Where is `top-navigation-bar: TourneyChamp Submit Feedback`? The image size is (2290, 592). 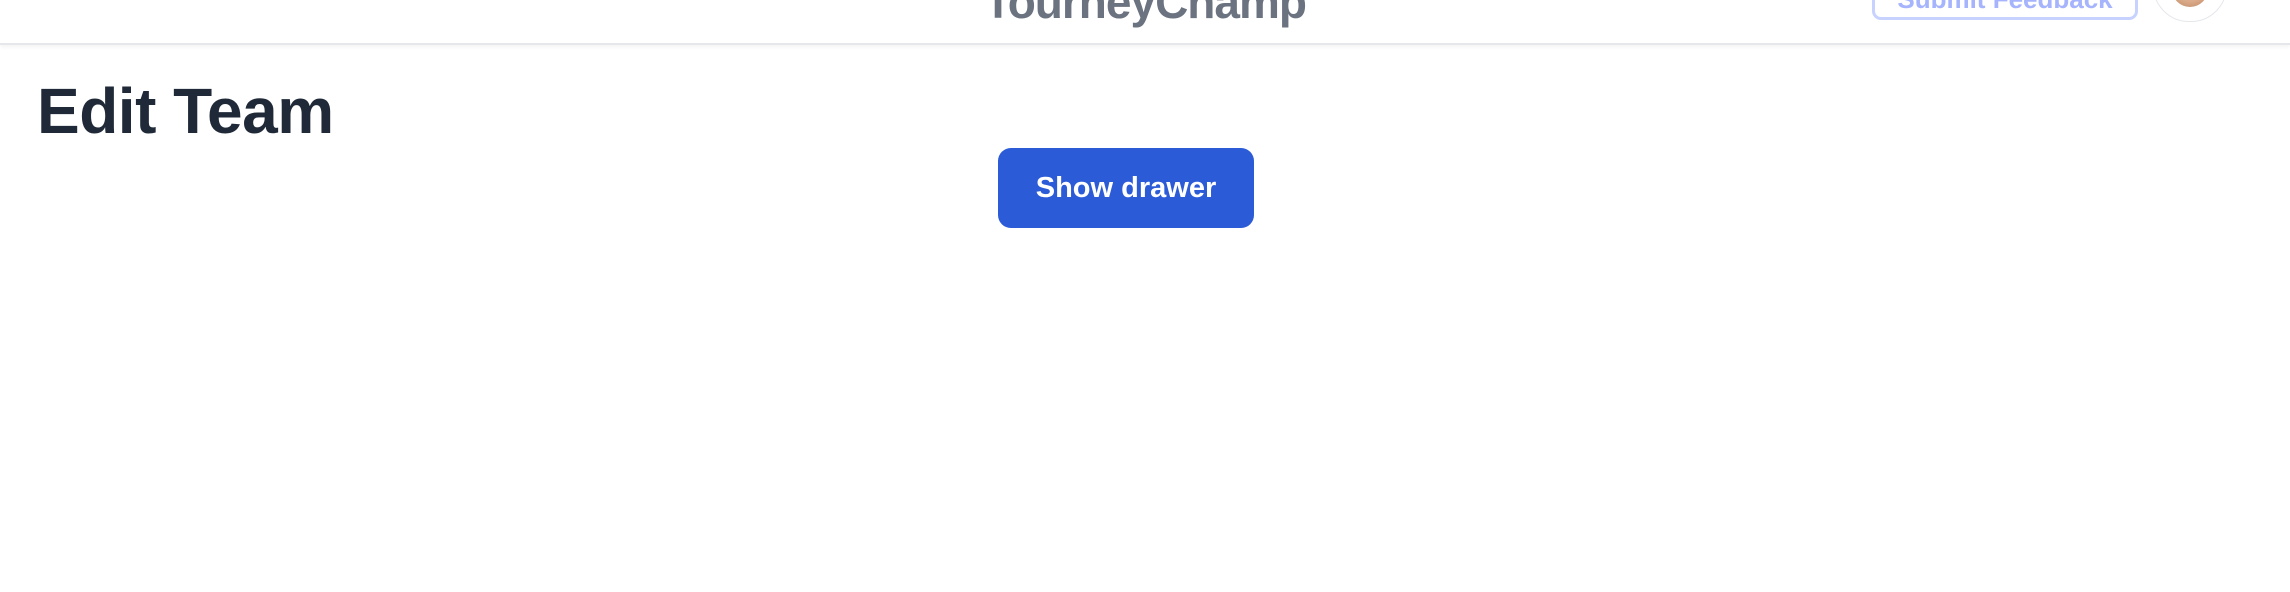 top-navigation-bar: TourneyChamp Submit Feedback is located at coordinates (1145, 22).